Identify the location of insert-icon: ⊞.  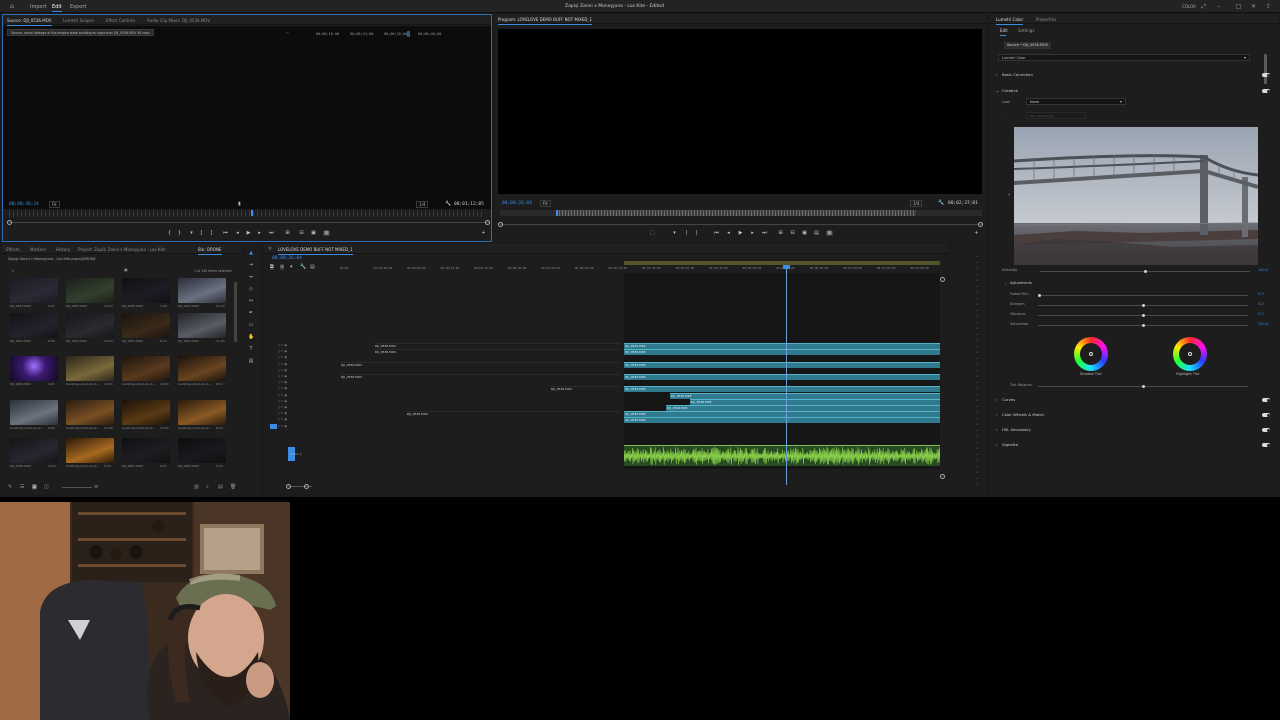
(287, 233).